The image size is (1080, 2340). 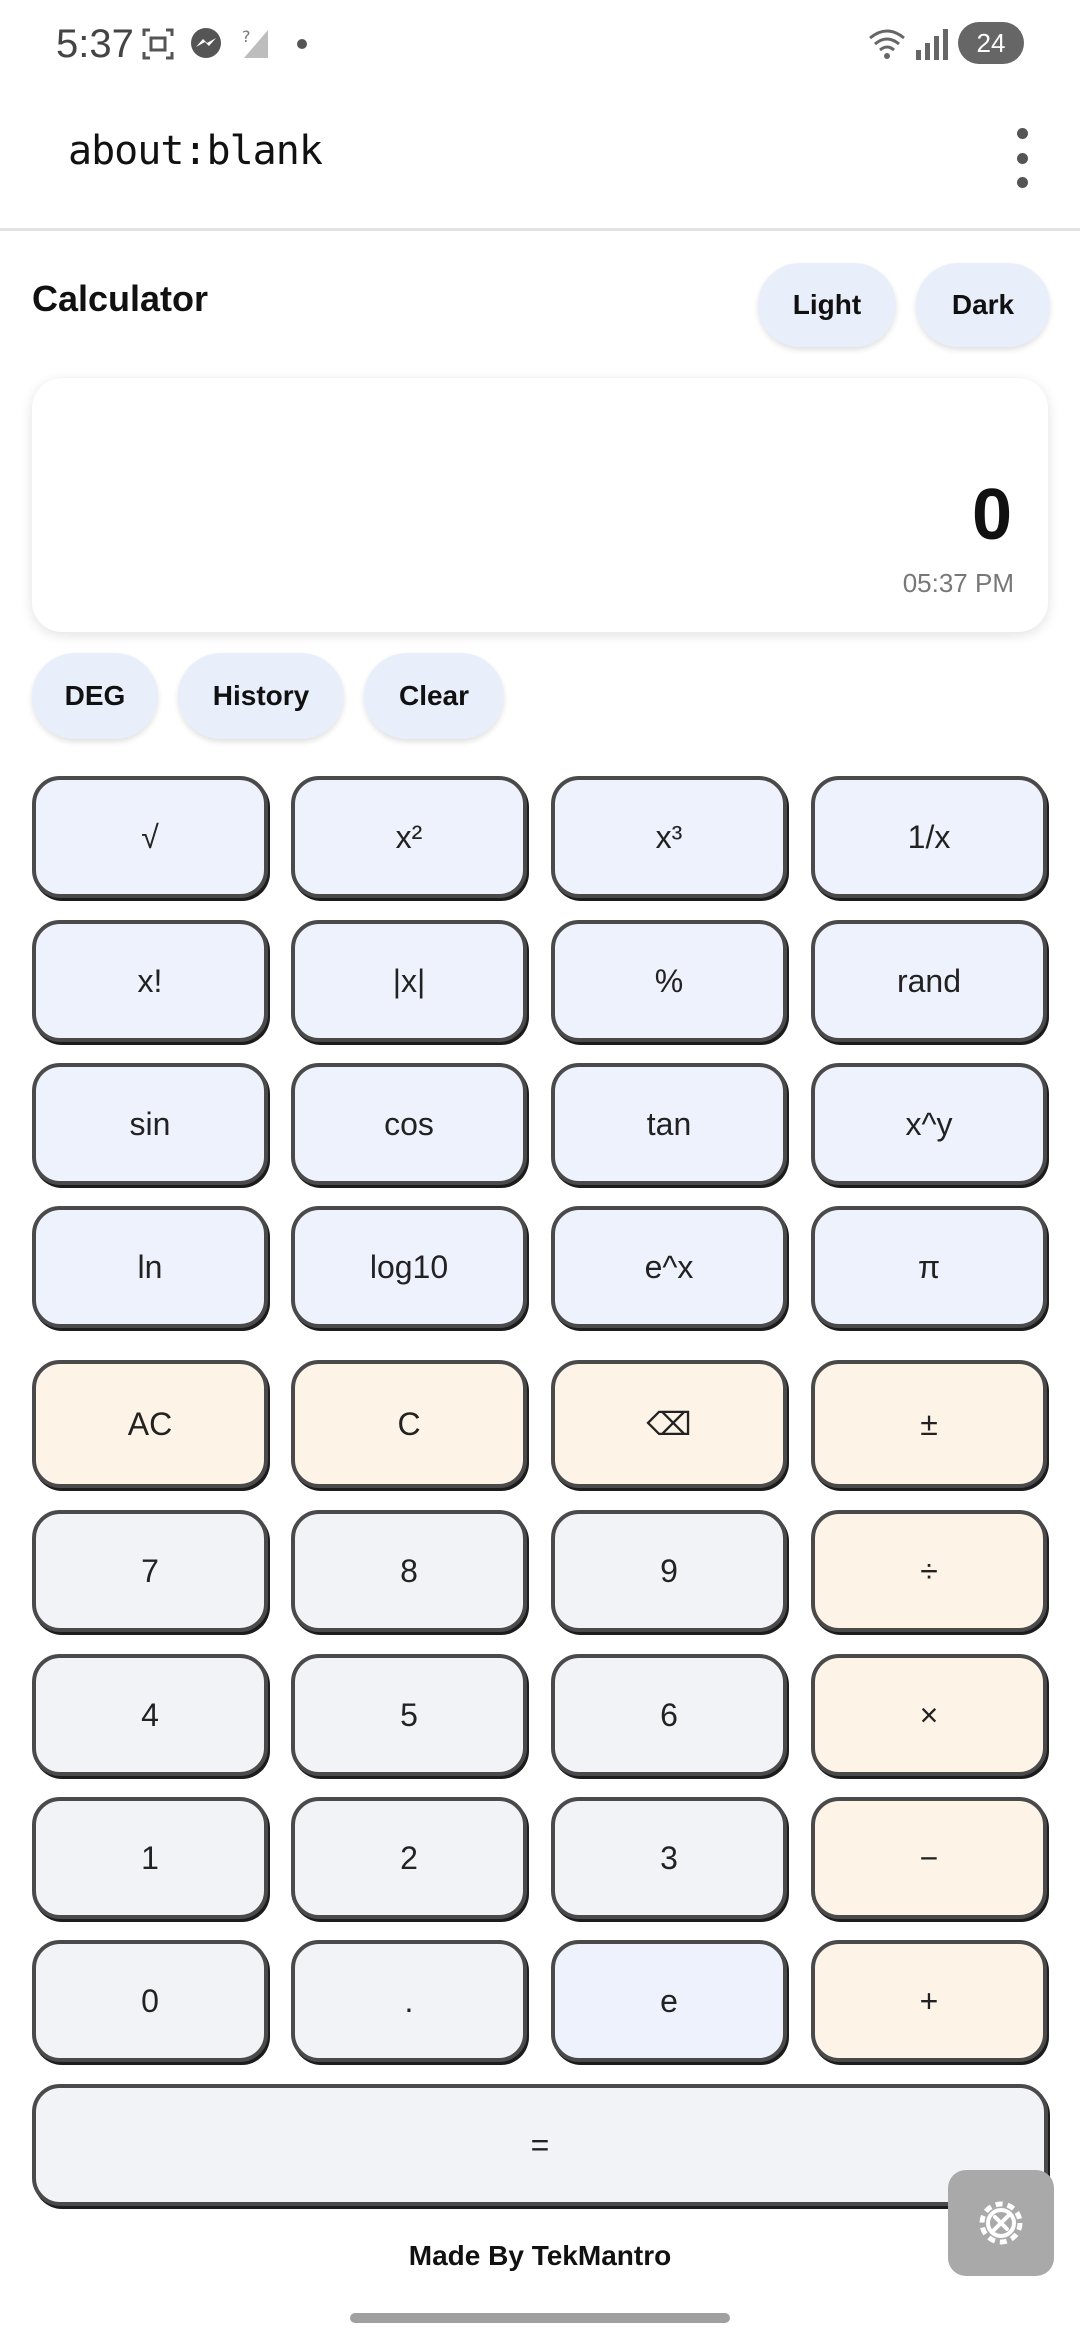 What do you see at coordinates (669, 2001) in the screenshot?
I see `key-e: e` at bounding box center [669, 2001].